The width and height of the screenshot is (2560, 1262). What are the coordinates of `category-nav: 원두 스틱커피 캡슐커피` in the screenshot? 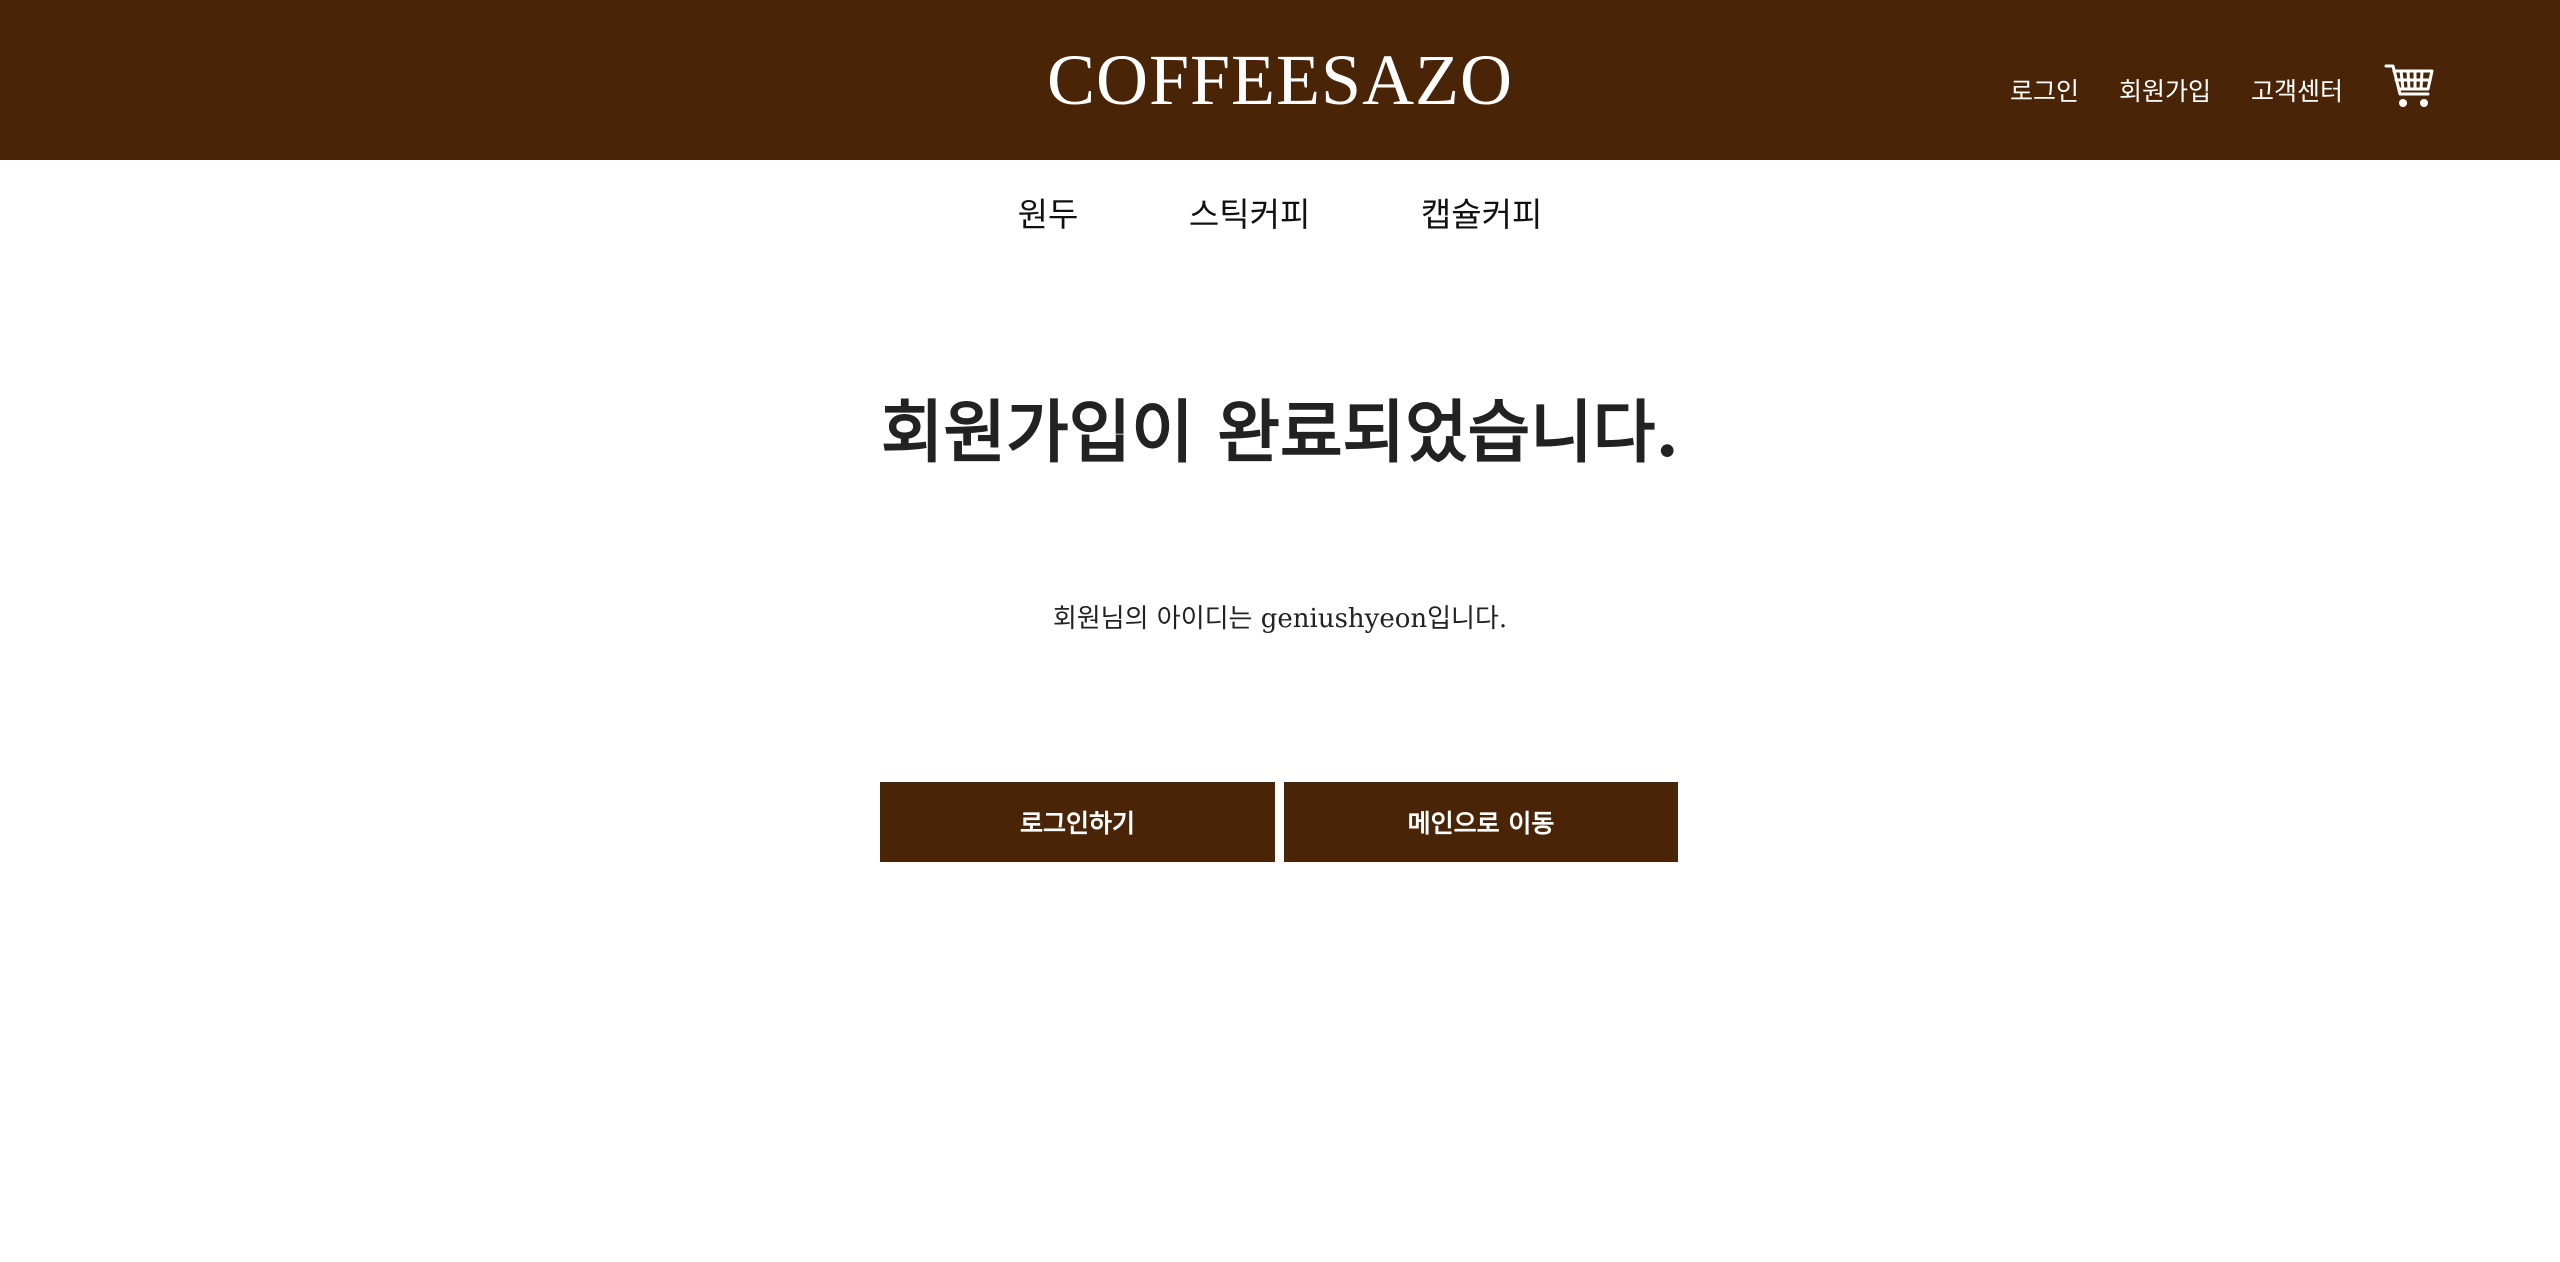 It's located at (1280, 212).